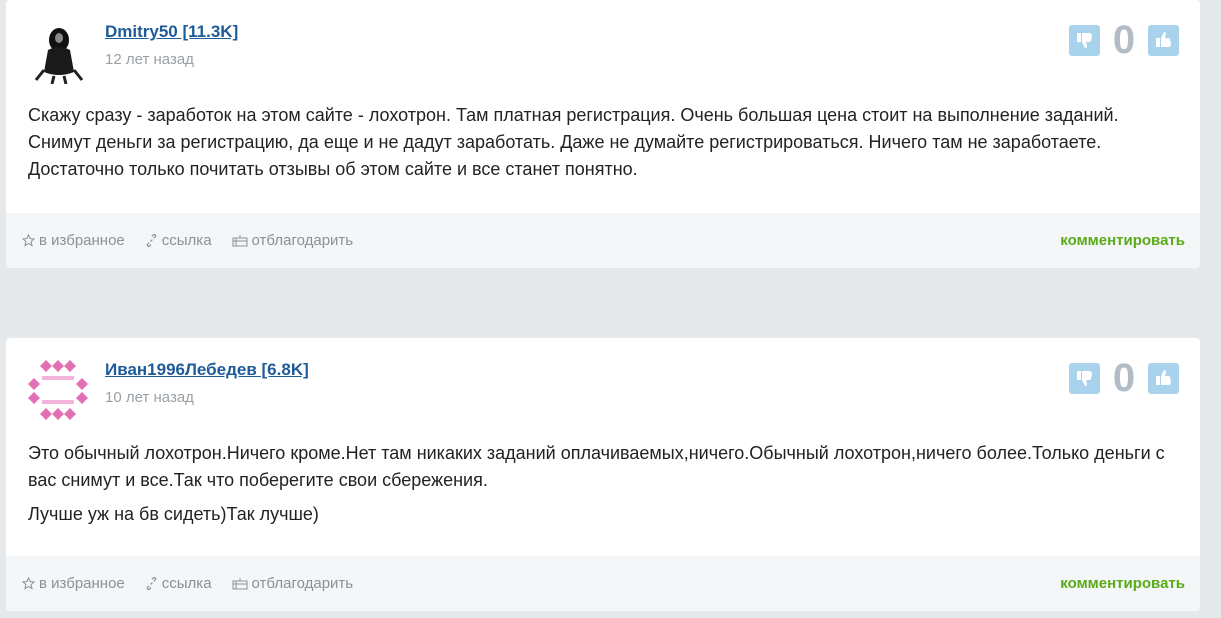  What do you see at coordinates (207, 370) in the screenshot?
I see `author-link: Иван1996Лебедев [6.8K]` at bounding box center [207, 370].